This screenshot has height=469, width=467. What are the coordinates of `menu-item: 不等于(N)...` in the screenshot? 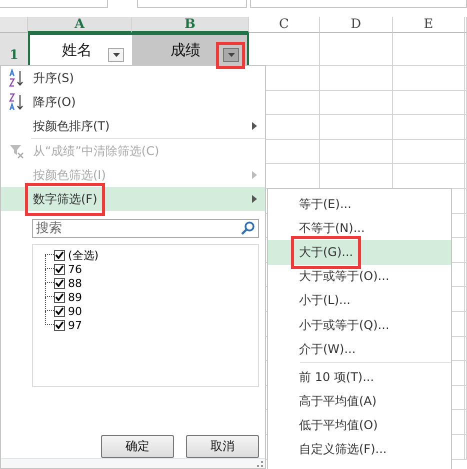 It's located at (359, 228).